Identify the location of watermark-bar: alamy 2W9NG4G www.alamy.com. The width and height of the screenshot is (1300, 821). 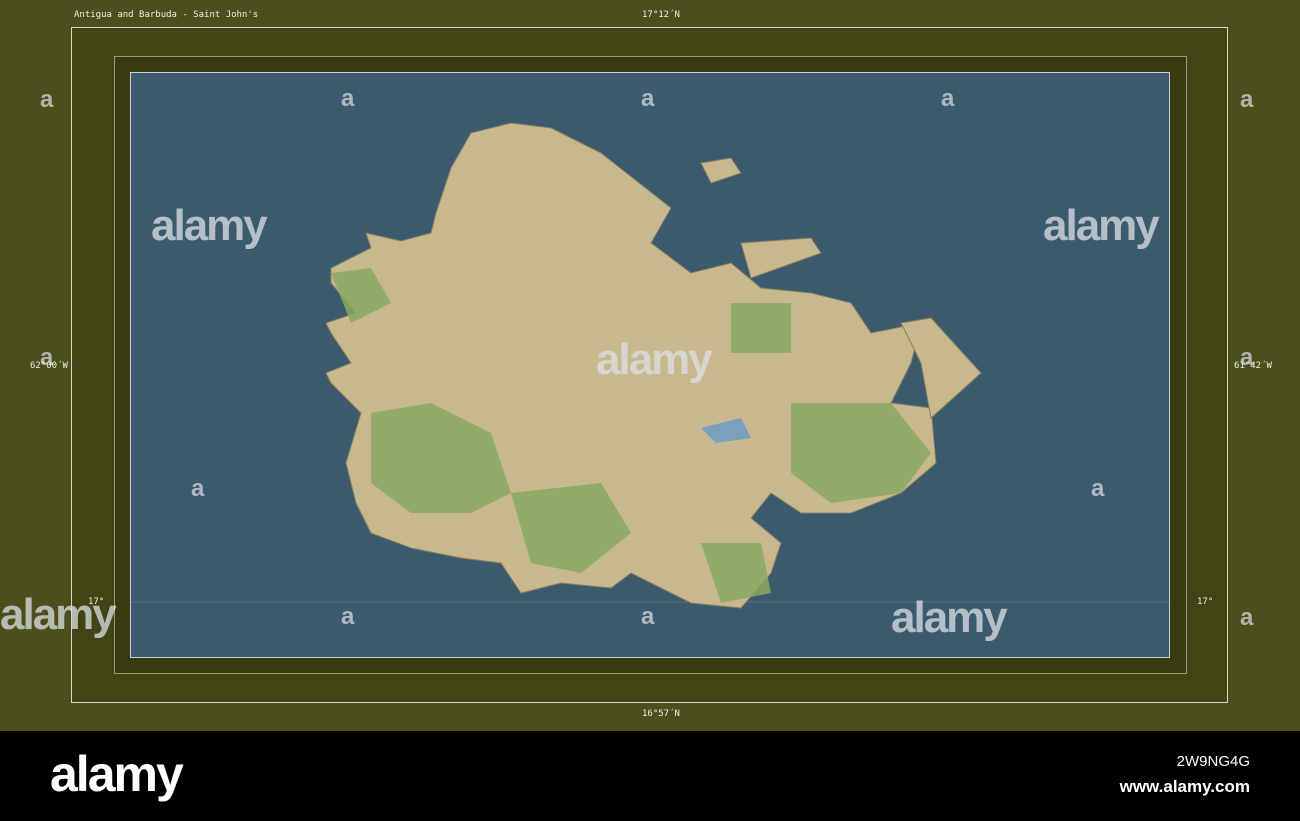
(650, 776).